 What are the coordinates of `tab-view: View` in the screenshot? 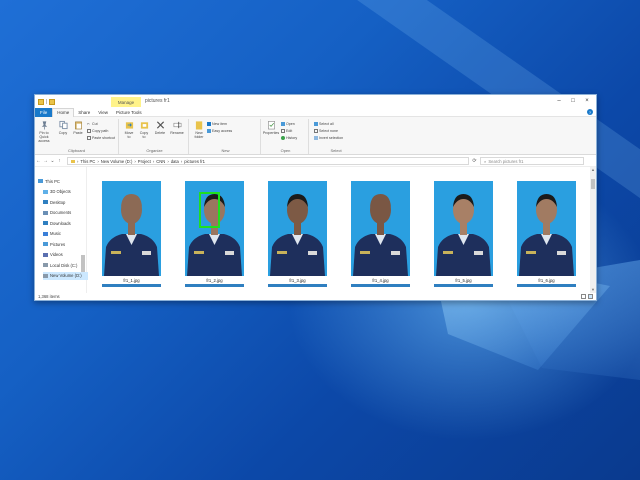 It's located at (103, 112).